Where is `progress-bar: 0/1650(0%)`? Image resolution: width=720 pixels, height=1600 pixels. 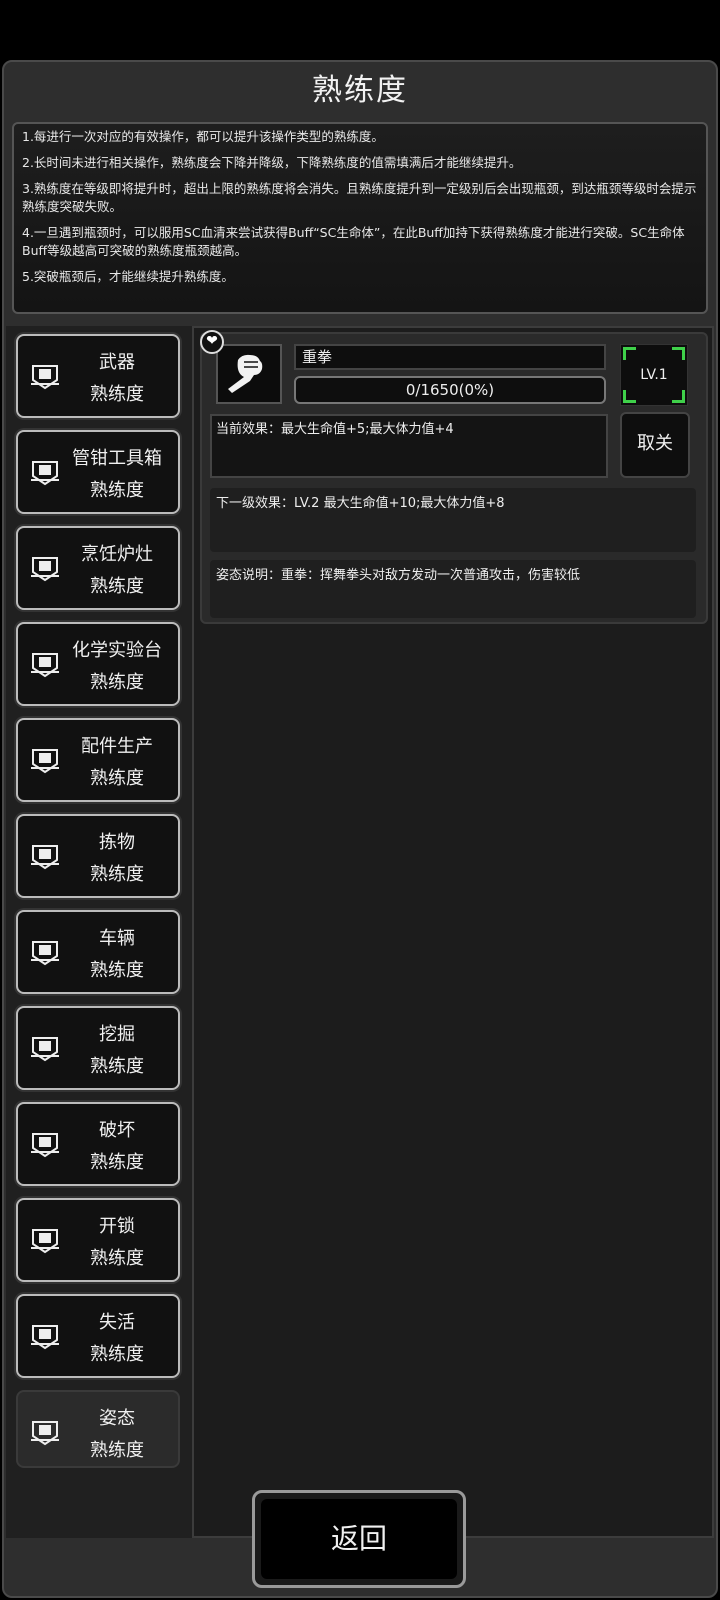
progress-bar: 0/1650(0%) is located at coordinates (450, 390).